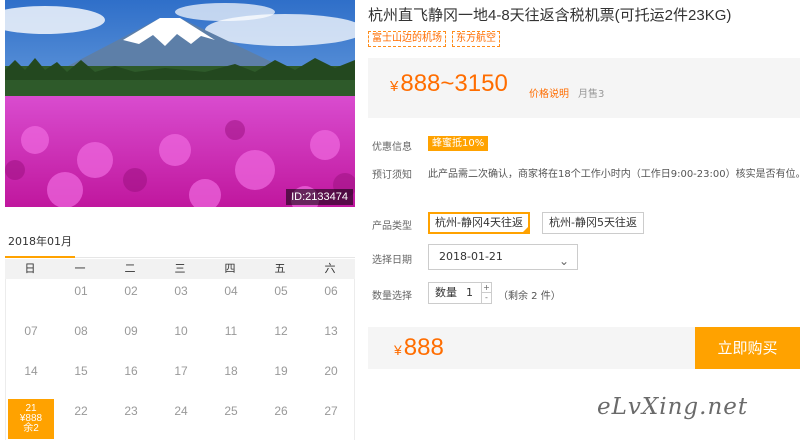 The width and height of the screenshot is (800, 440). Describe the element at coordinates (181, 339) in the screenshot. I see `calendar-day: 10` at that location.